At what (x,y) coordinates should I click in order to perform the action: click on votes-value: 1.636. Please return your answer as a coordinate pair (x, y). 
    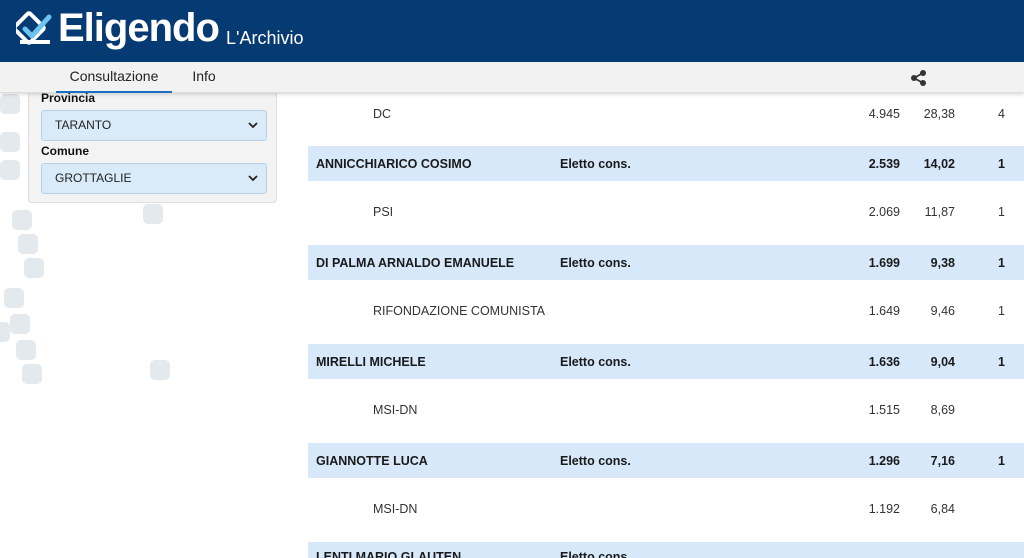
    Looking at the image, I should click on (884, 362).